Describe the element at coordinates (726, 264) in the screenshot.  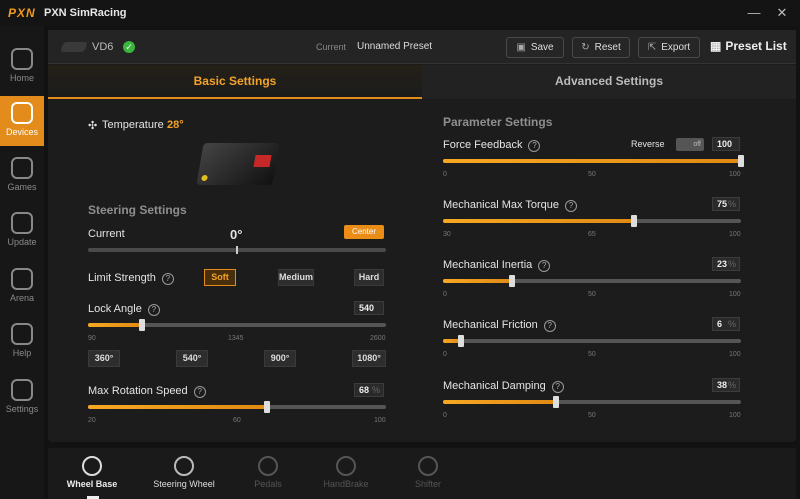
I see `param-value: 23%` at that location.